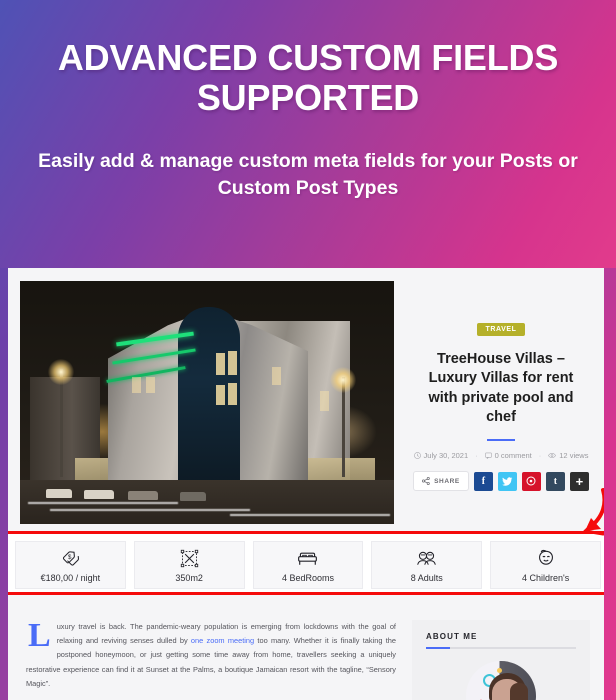  I want to click on custom-field-adults-label: 8 Adults, so click(426, 577).